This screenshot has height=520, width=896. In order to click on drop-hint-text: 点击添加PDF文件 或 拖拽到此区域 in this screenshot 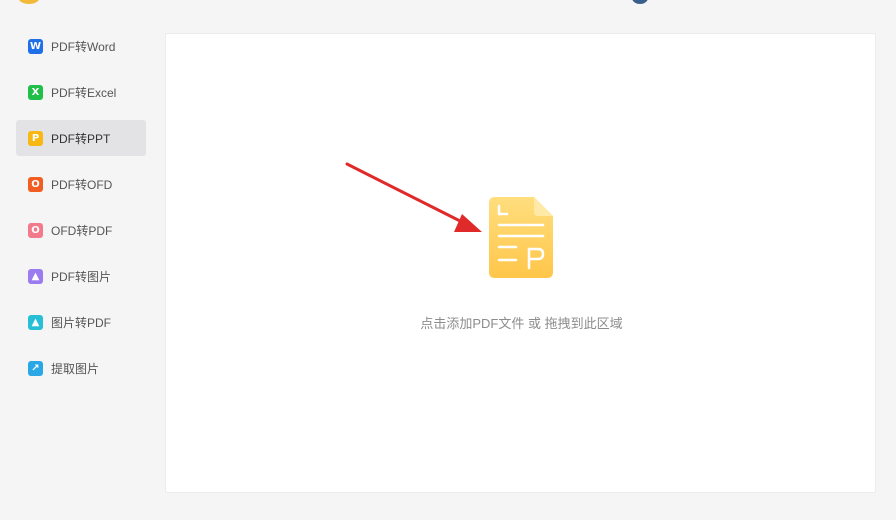, I will do `click(521, 323)`.